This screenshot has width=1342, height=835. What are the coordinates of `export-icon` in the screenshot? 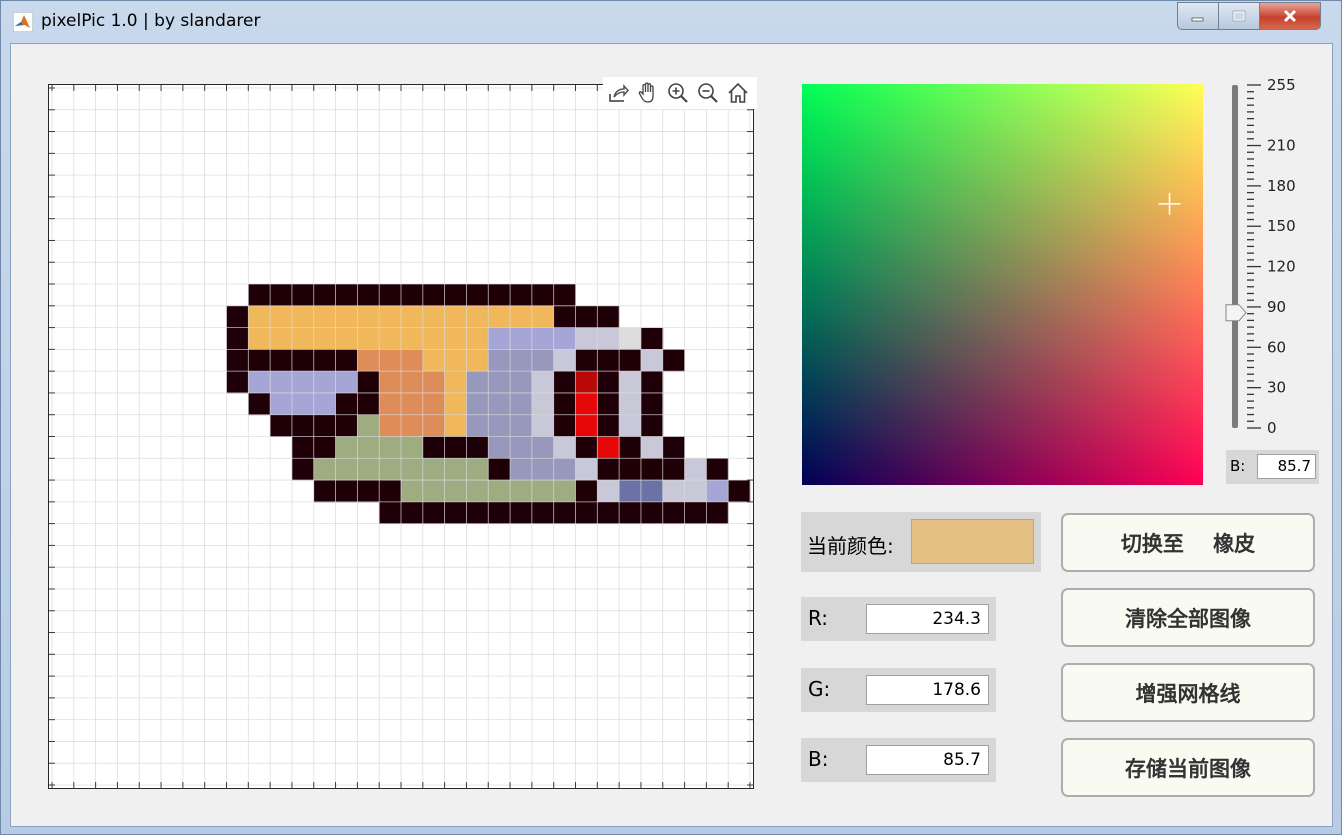 It's located at (618, 93).